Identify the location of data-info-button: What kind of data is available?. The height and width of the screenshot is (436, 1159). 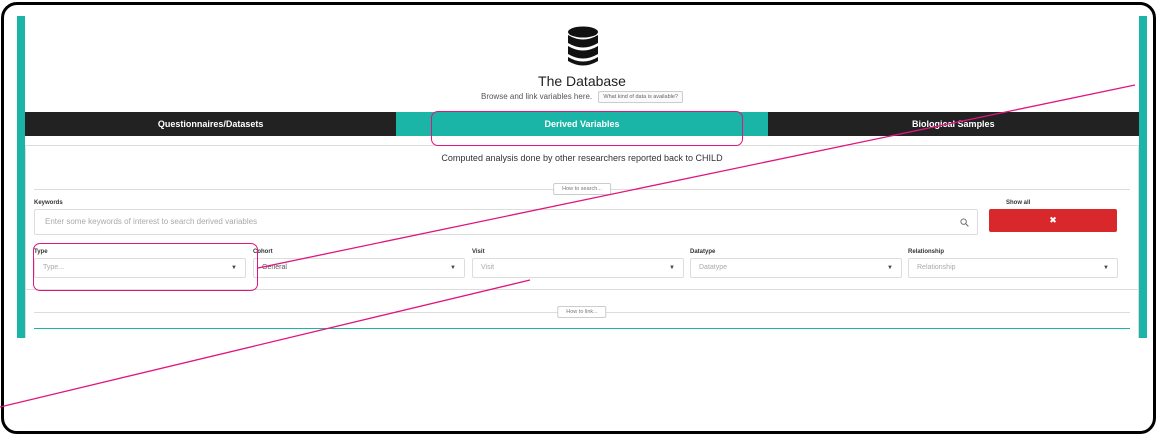
(640, 97).